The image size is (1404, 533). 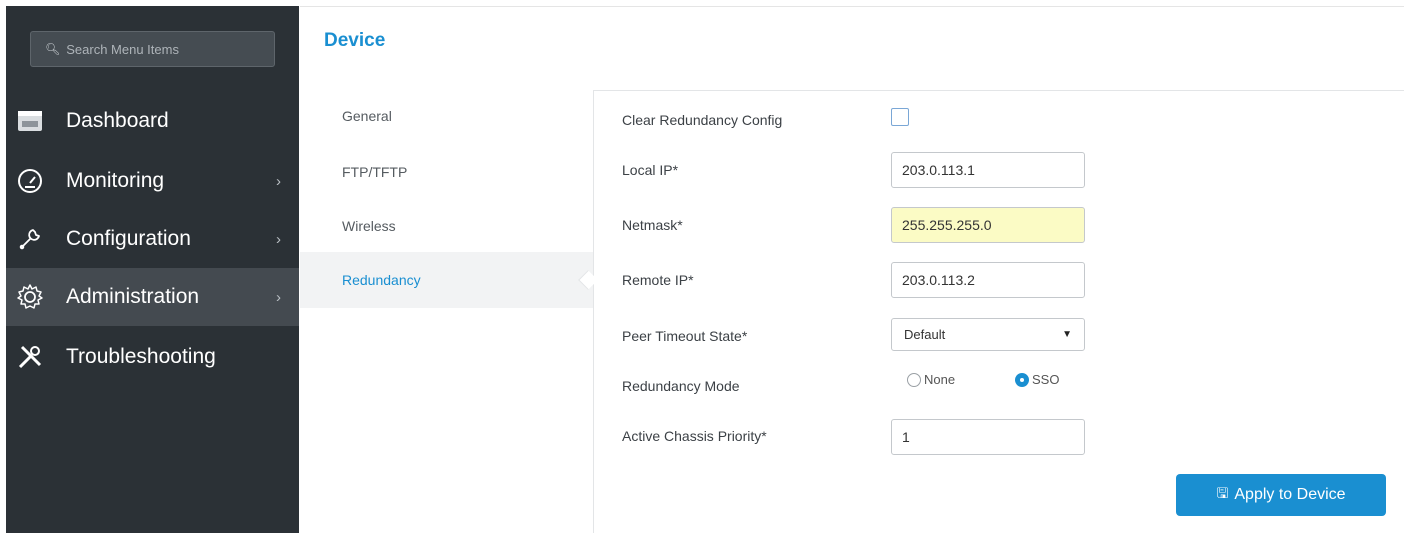 I want to click on clear-config-label: Clear Redundancy Config, so click(x=702, y=120).